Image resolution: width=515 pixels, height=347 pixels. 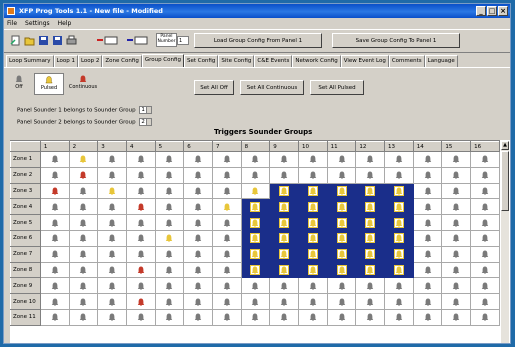 I want to click on save-icon, so click(x=43, y=40).